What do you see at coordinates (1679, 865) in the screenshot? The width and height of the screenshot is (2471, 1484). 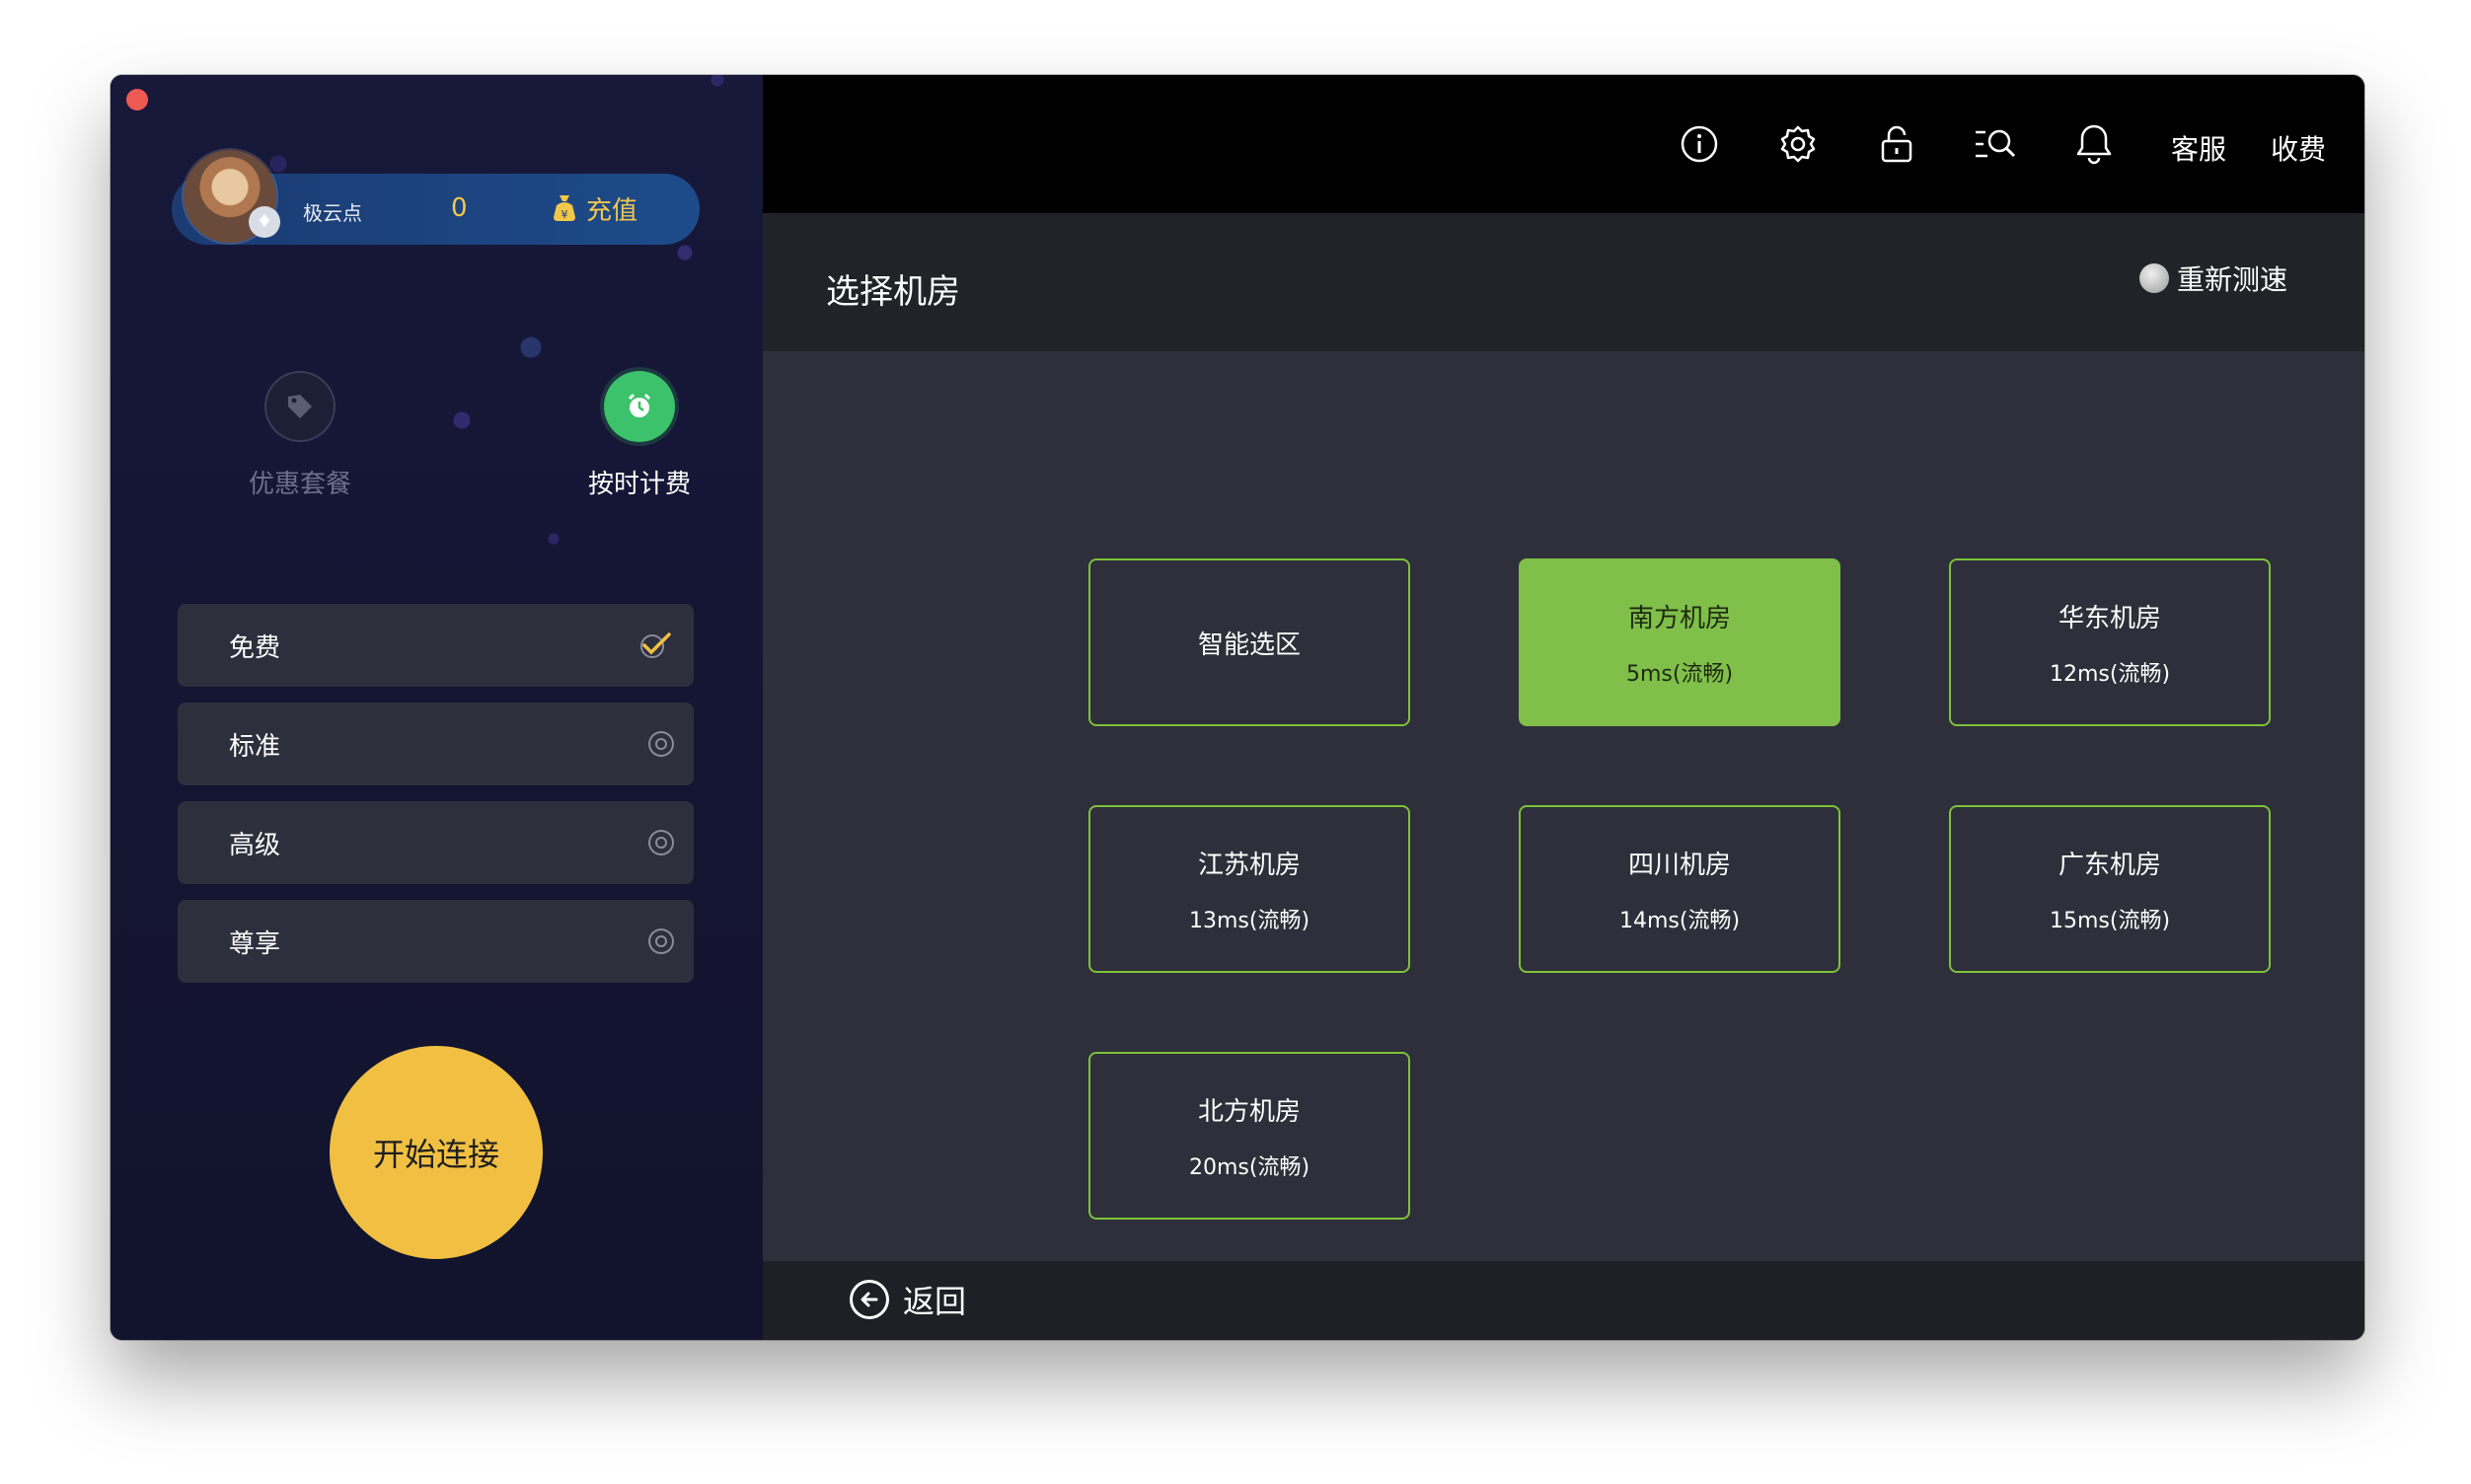 I see `room-name: 四川机房` at bounding box center [1679, 865].